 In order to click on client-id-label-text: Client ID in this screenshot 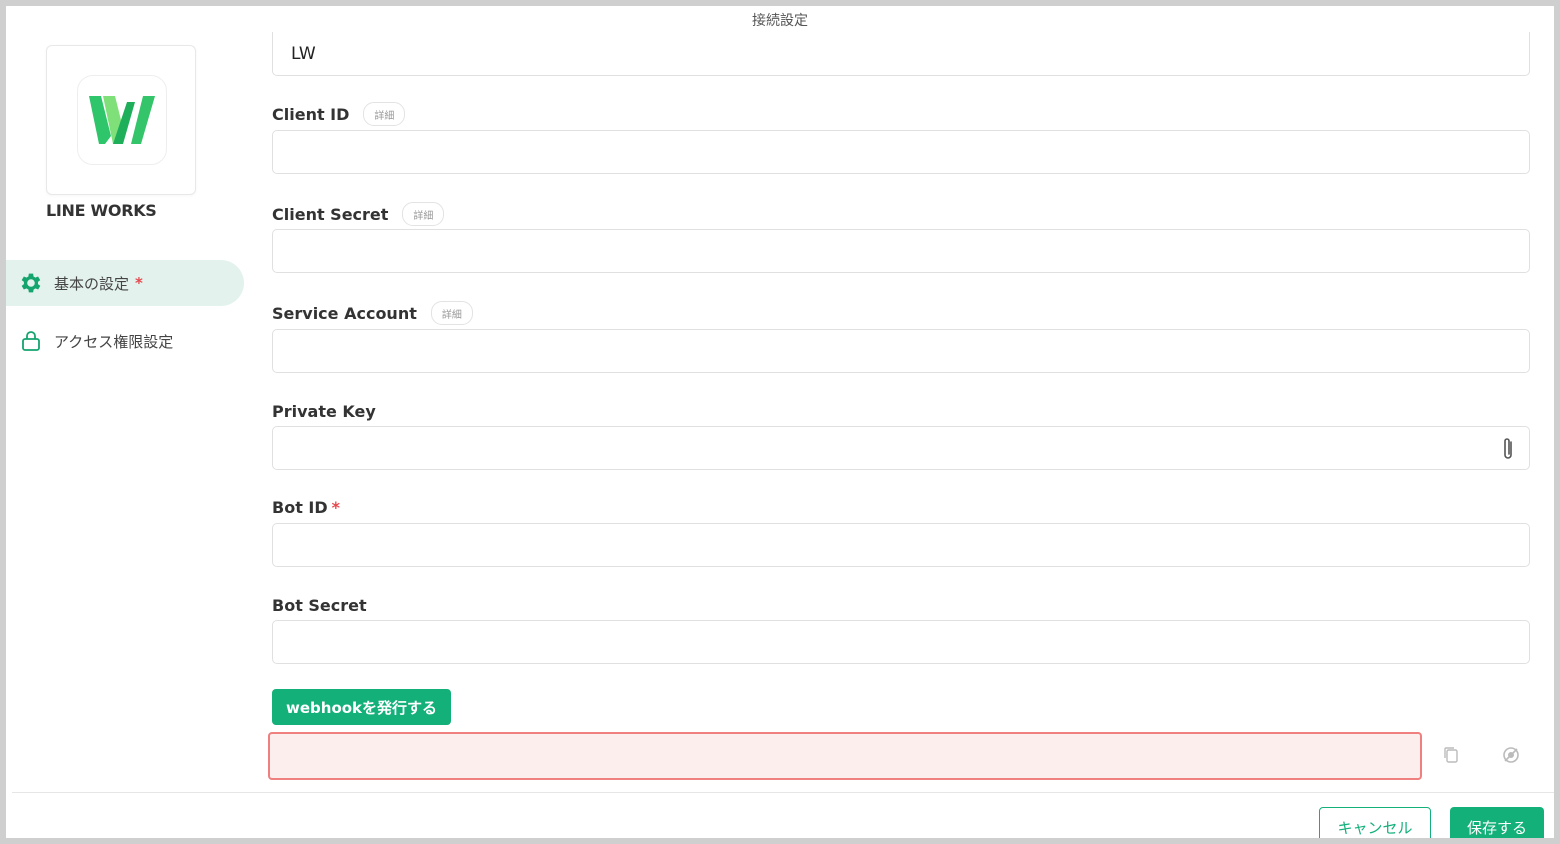, I will do `click(311, 114)`.